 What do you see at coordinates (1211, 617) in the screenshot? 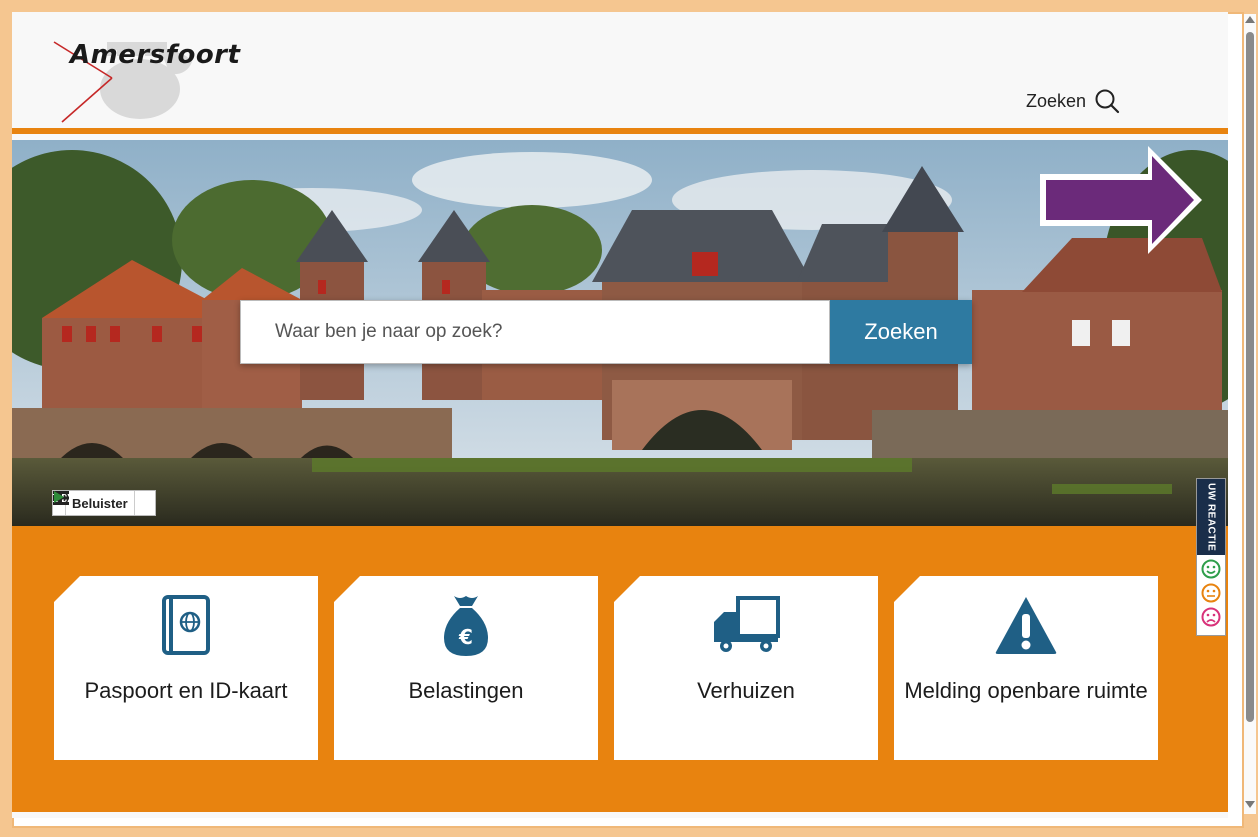
I see `sad-face-icon` at bounding box center [1211, 617].